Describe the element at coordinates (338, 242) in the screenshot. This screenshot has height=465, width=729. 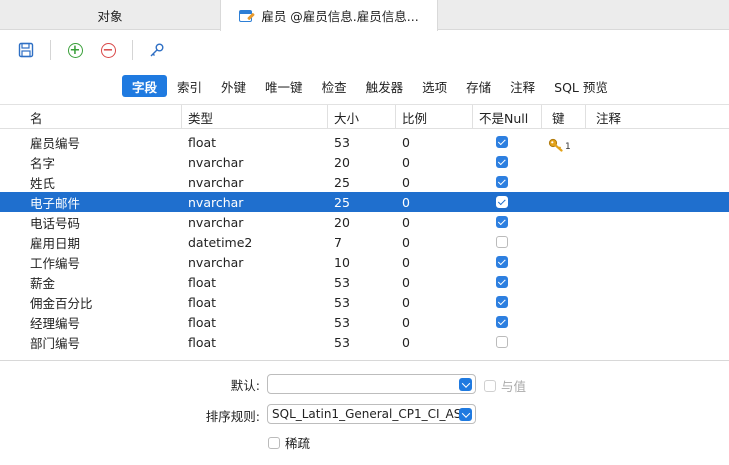
I see `cell-size: 7` at that location.